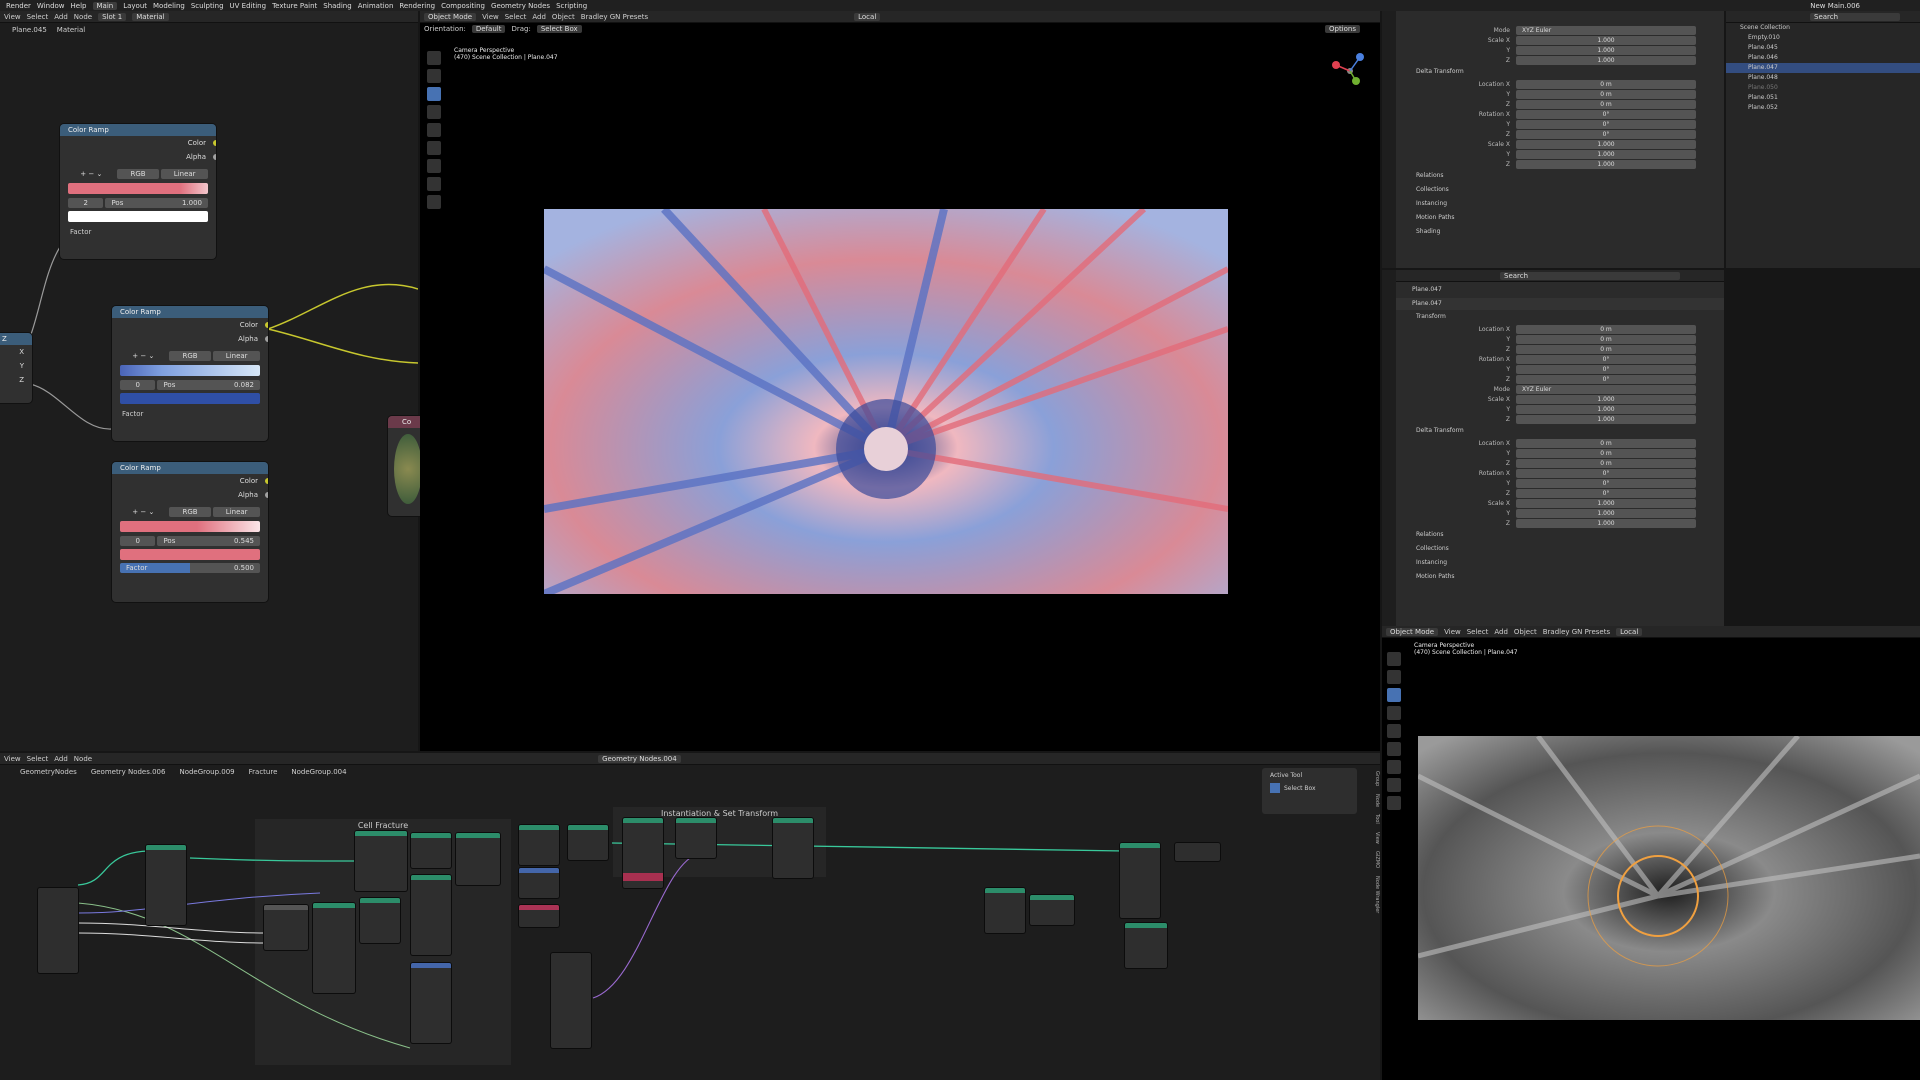 This screenshot has width=1920, height=1080. I want to click on rotation-z-field: 0°, so click(1606, 379).